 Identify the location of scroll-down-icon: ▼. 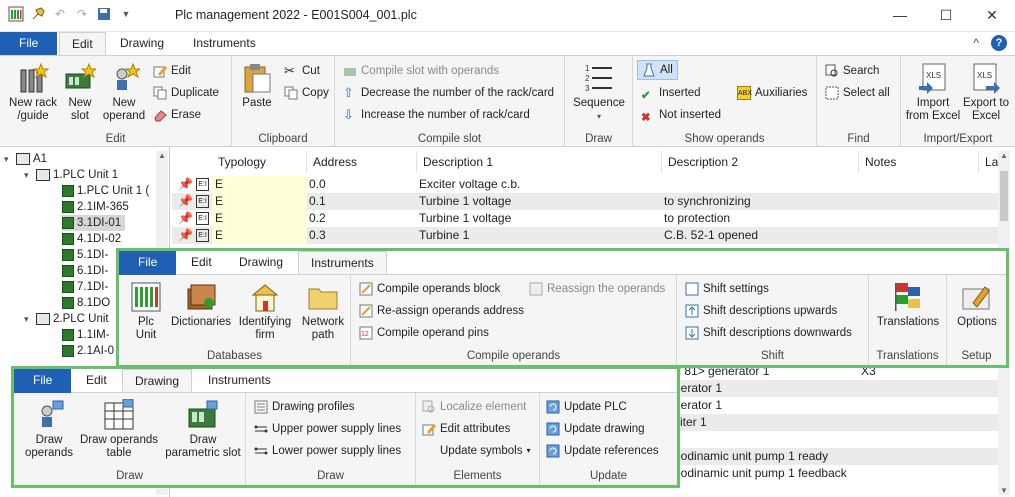
(1004, 490).